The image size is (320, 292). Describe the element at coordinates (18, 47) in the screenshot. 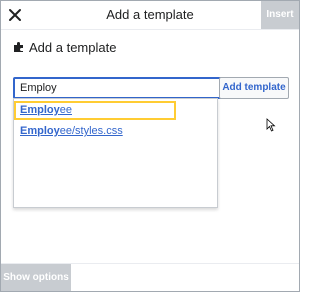

I see `puzzle-icon` at that location.